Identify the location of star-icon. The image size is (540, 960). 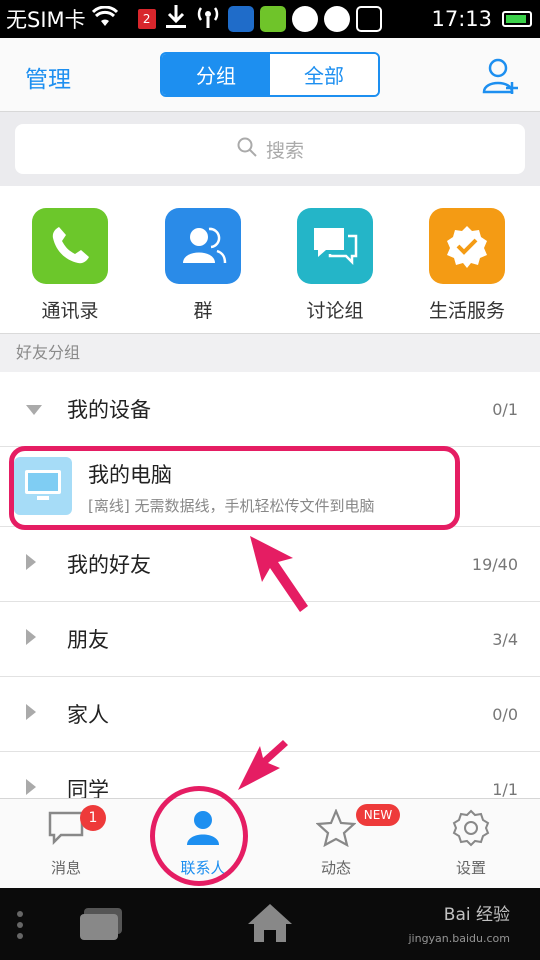
(336, 829).